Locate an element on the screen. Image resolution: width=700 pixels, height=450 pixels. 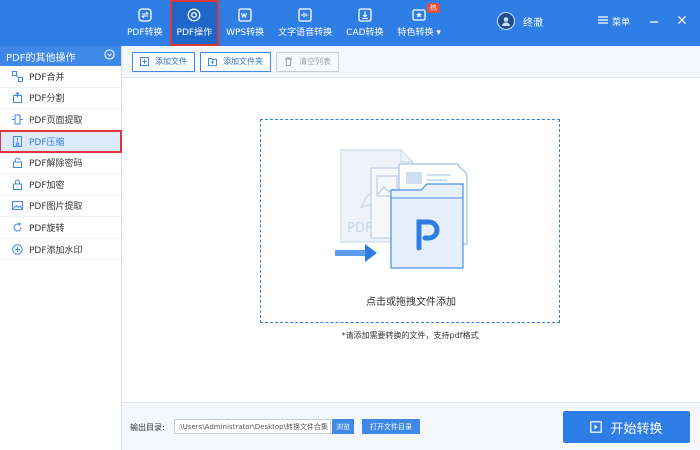
clear-list-label: 清空列表 is located at coordinates (315, 61).